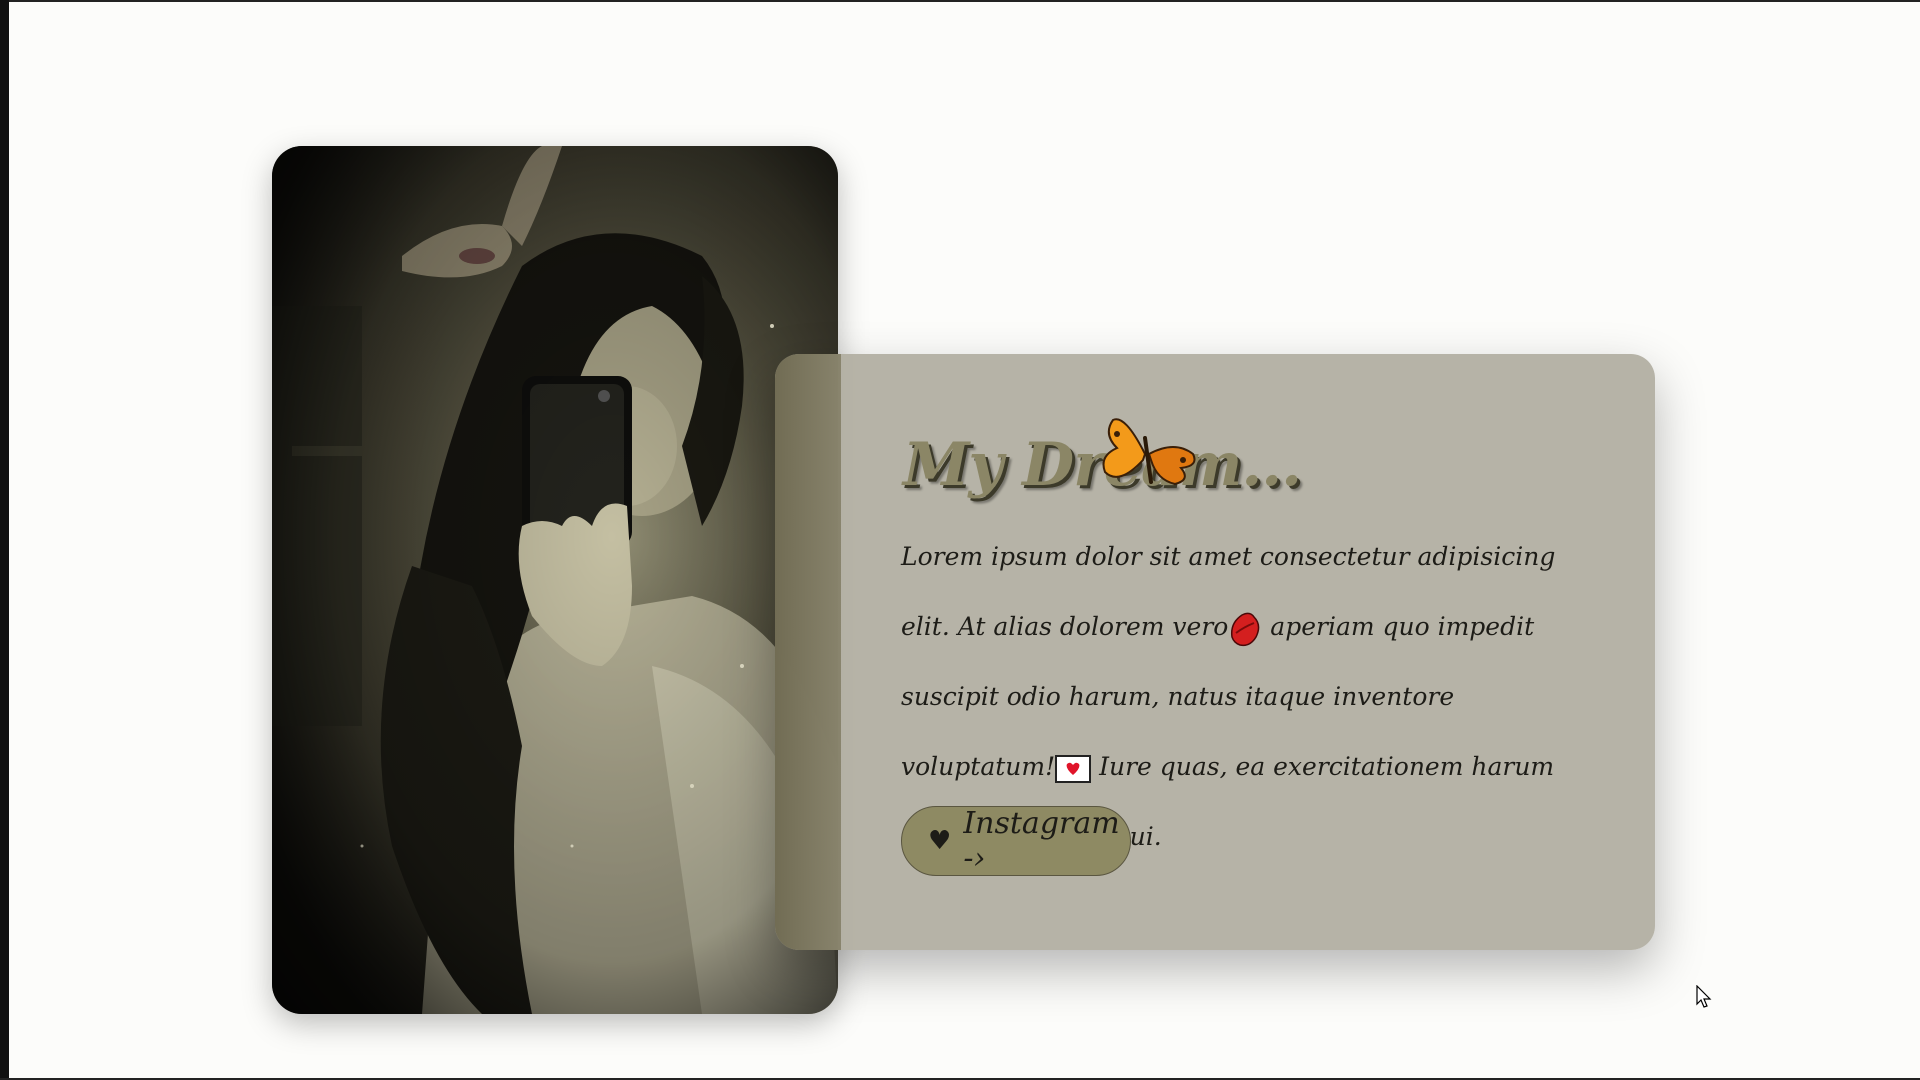 Image resolution: width=1920 pixels, height=1080 pixels. What do you see at coordinates (1245, 629) in the screenshot?
I see `lips-icon` at bounding box center [1245, 629].